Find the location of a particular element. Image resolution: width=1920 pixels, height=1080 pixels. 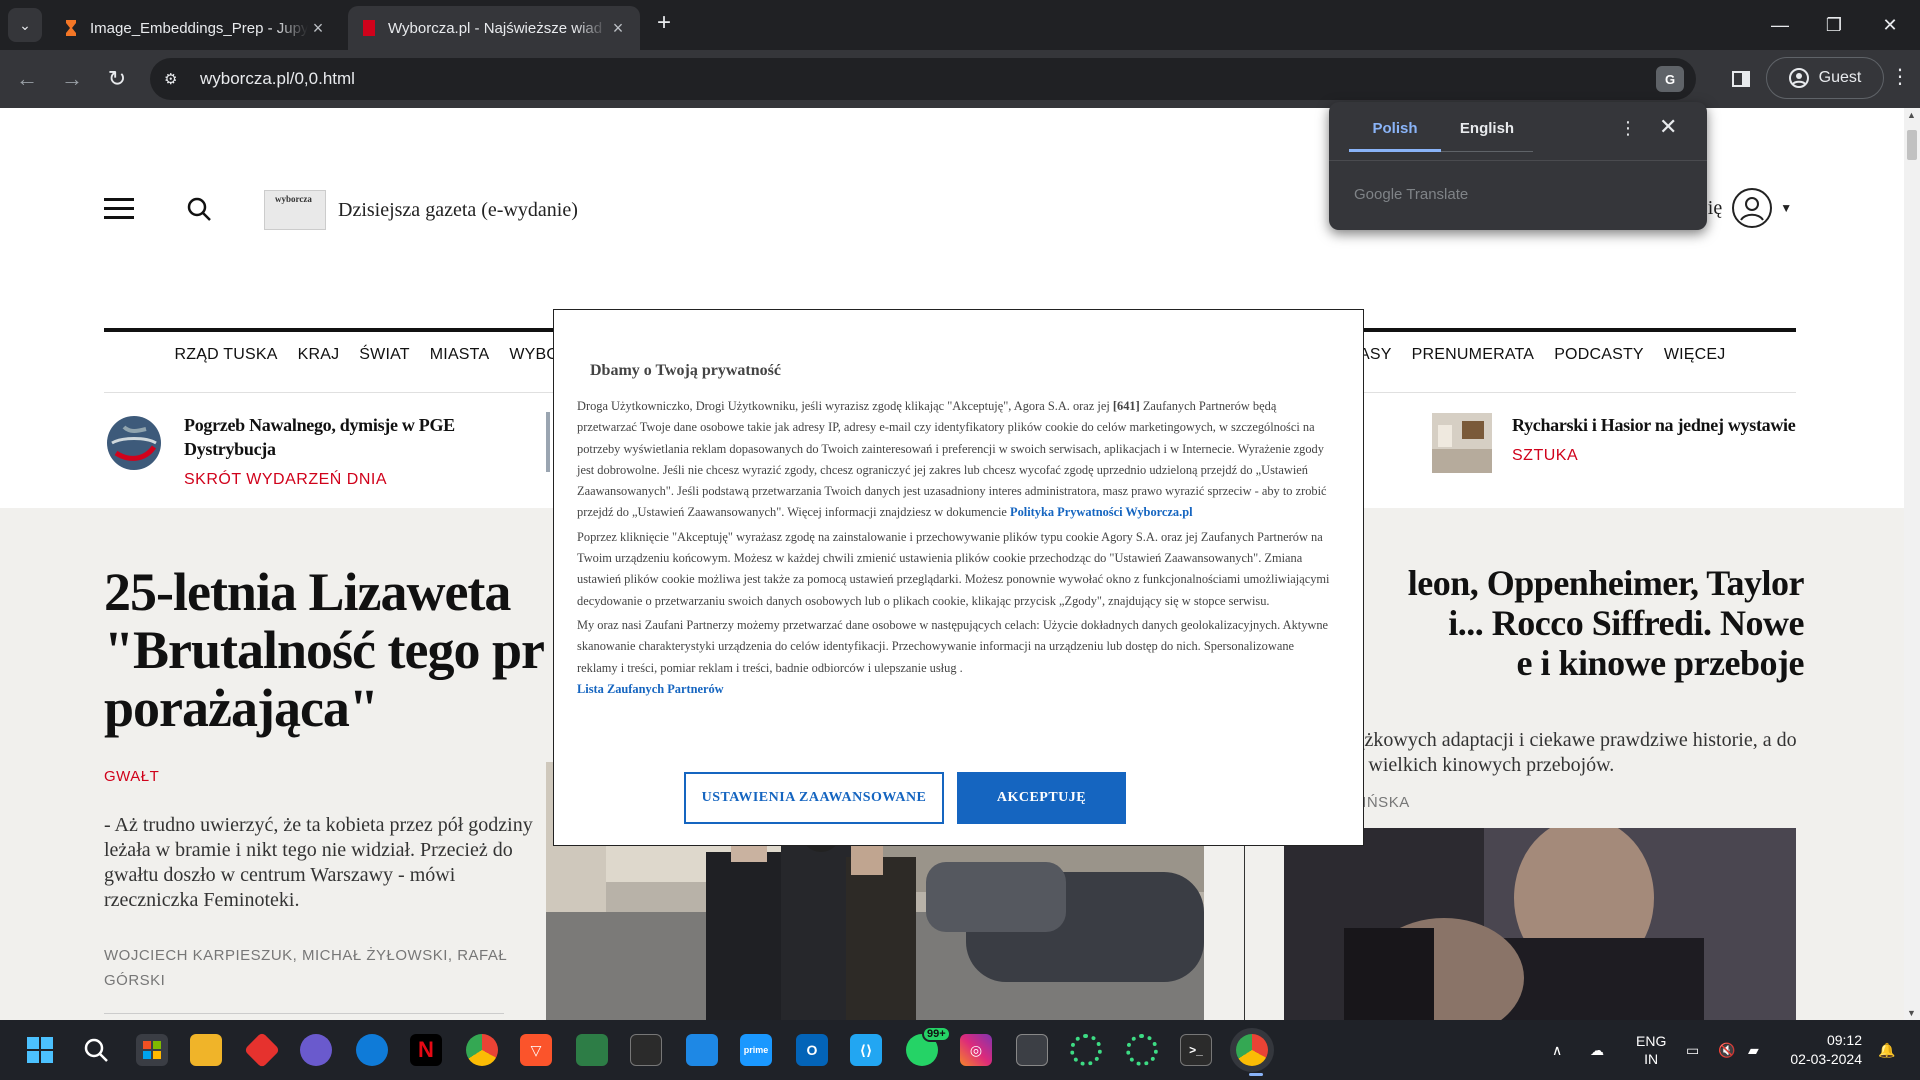

tablet-app-icon is located at coordinates (702, 1050).